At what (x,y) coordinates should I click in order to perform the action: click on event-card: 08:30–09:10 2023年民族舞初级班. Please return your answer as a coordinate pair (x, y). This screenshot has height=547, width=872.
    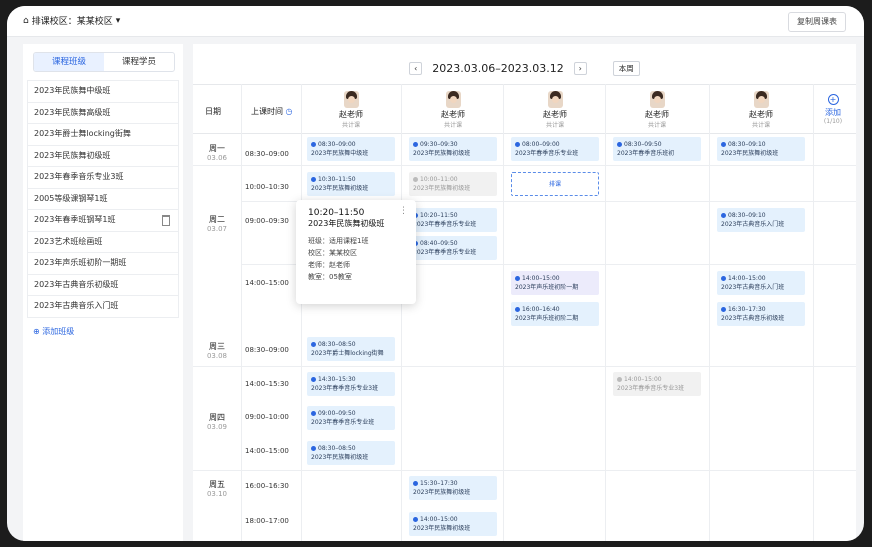
    Looking at the image, I should click on (761, 149).